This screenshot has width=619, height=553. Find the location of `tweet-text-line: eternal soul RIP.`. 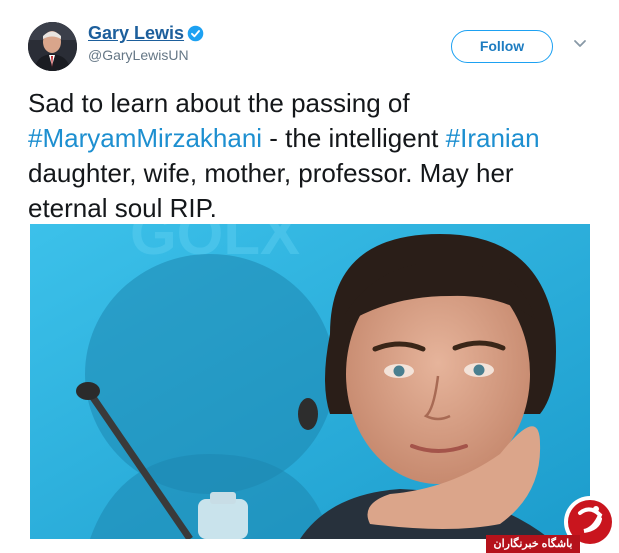

tweet-text-line: eternal soul RIP. is located at coordinates (122, 208).